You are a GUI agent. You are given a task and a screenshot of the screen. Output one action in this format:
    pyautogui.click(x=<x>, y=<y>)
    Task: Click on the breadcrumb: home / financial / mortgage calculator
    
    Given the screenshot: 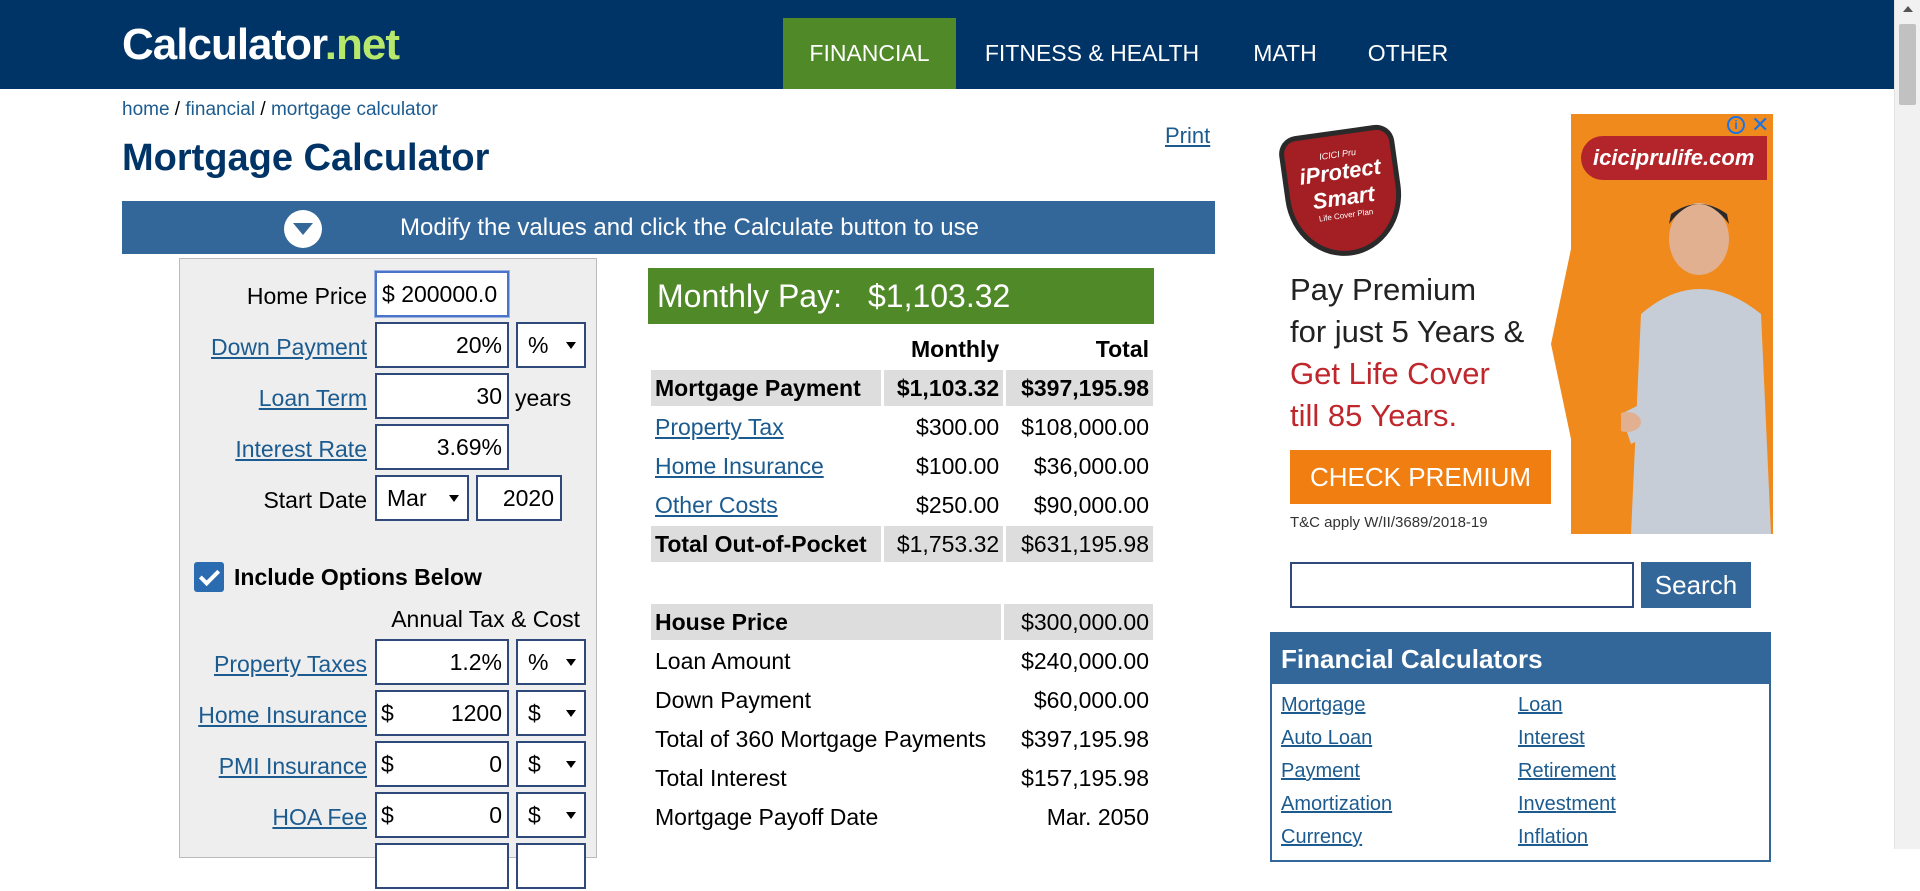 What is the action you would take?
    pyautogui.click(x=280, y=110)
    